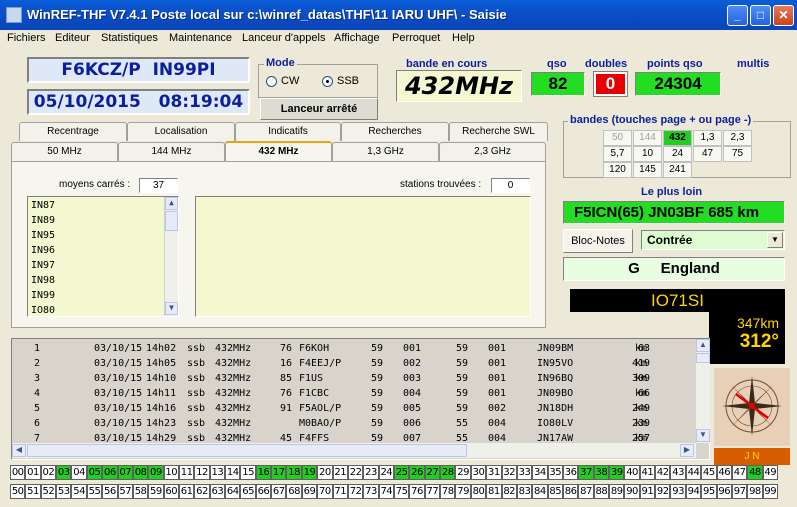  Describe the element at coordinates (677, 154) in the screenshot. I see `band-cell: 24` at that location.